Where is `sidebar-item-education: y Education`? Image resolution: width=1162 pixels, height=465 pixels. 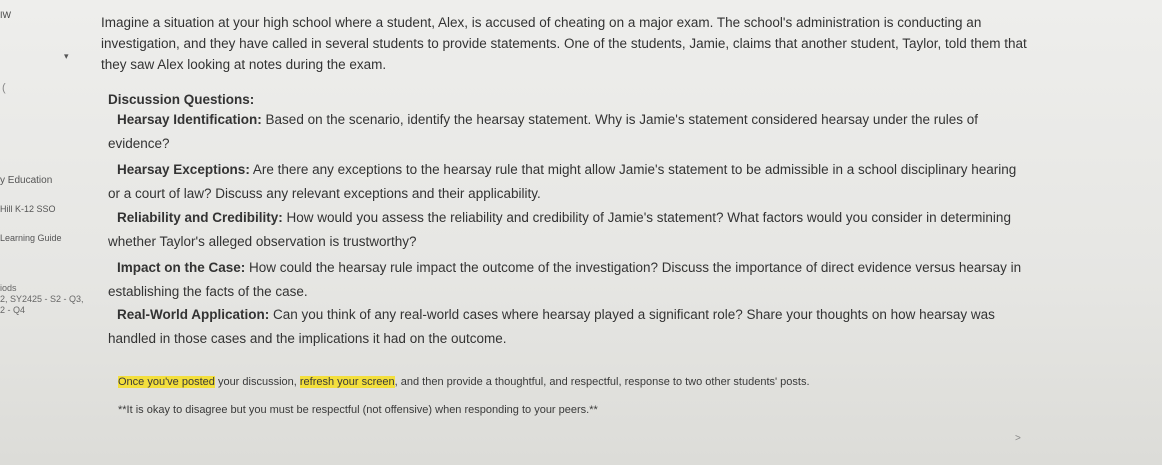
sidebar-item-education: y Education is located at coordinates (26, 180).